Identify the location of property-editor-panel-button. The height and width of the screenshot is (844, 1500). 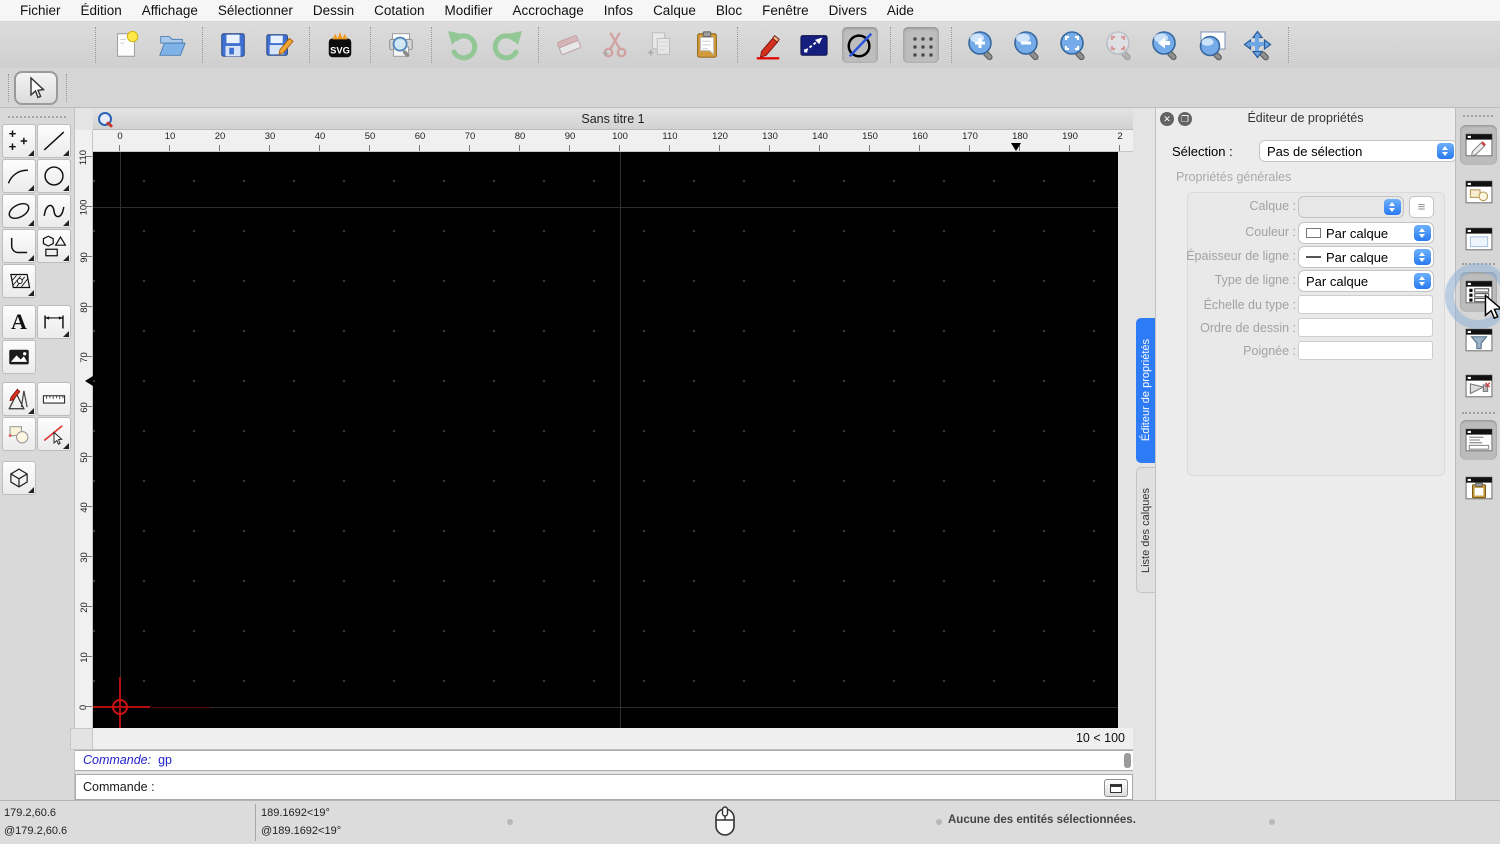
(1478, 145).